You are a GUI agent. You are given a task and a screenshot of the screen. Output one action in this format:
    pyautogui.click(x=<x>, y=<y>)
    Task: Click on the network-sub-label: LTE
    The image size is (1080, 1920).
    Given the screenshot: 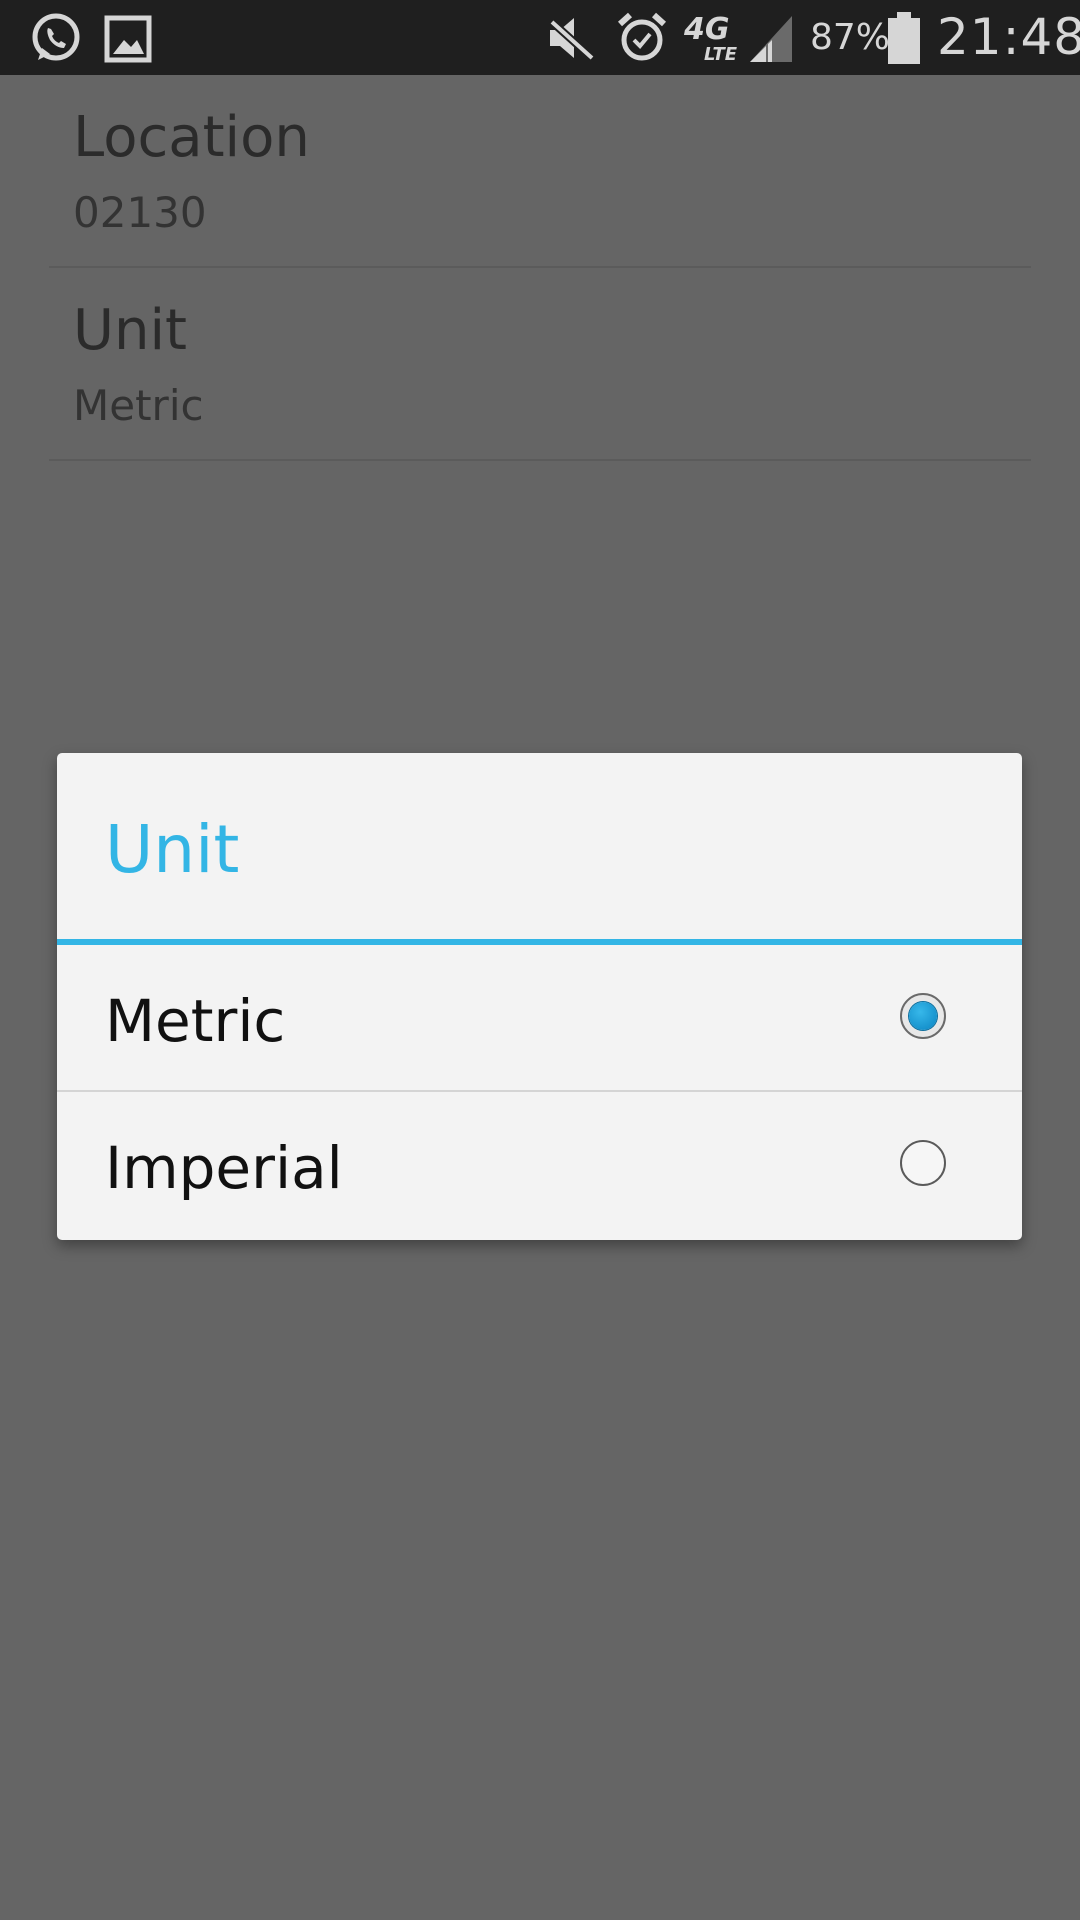 What is the action you would take?
    pyautogui.click(x=721, y=54)
    